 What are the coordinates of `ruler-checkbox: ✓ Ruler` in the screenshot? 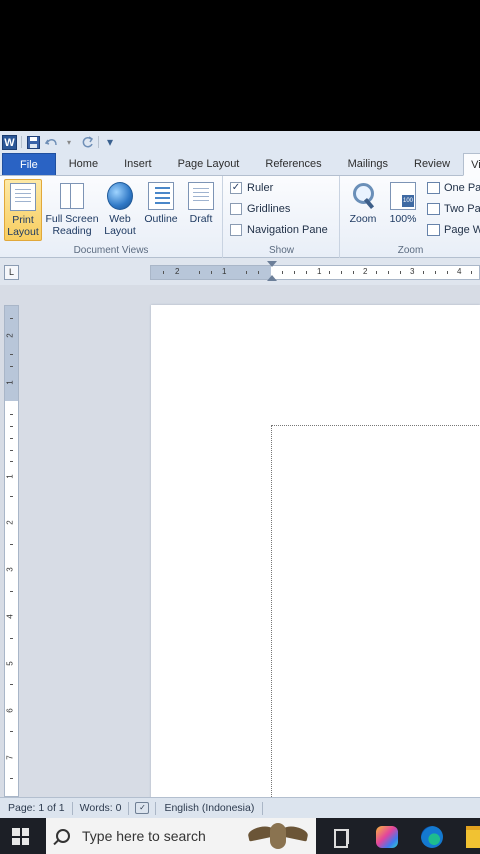 It's located at (251, 188).